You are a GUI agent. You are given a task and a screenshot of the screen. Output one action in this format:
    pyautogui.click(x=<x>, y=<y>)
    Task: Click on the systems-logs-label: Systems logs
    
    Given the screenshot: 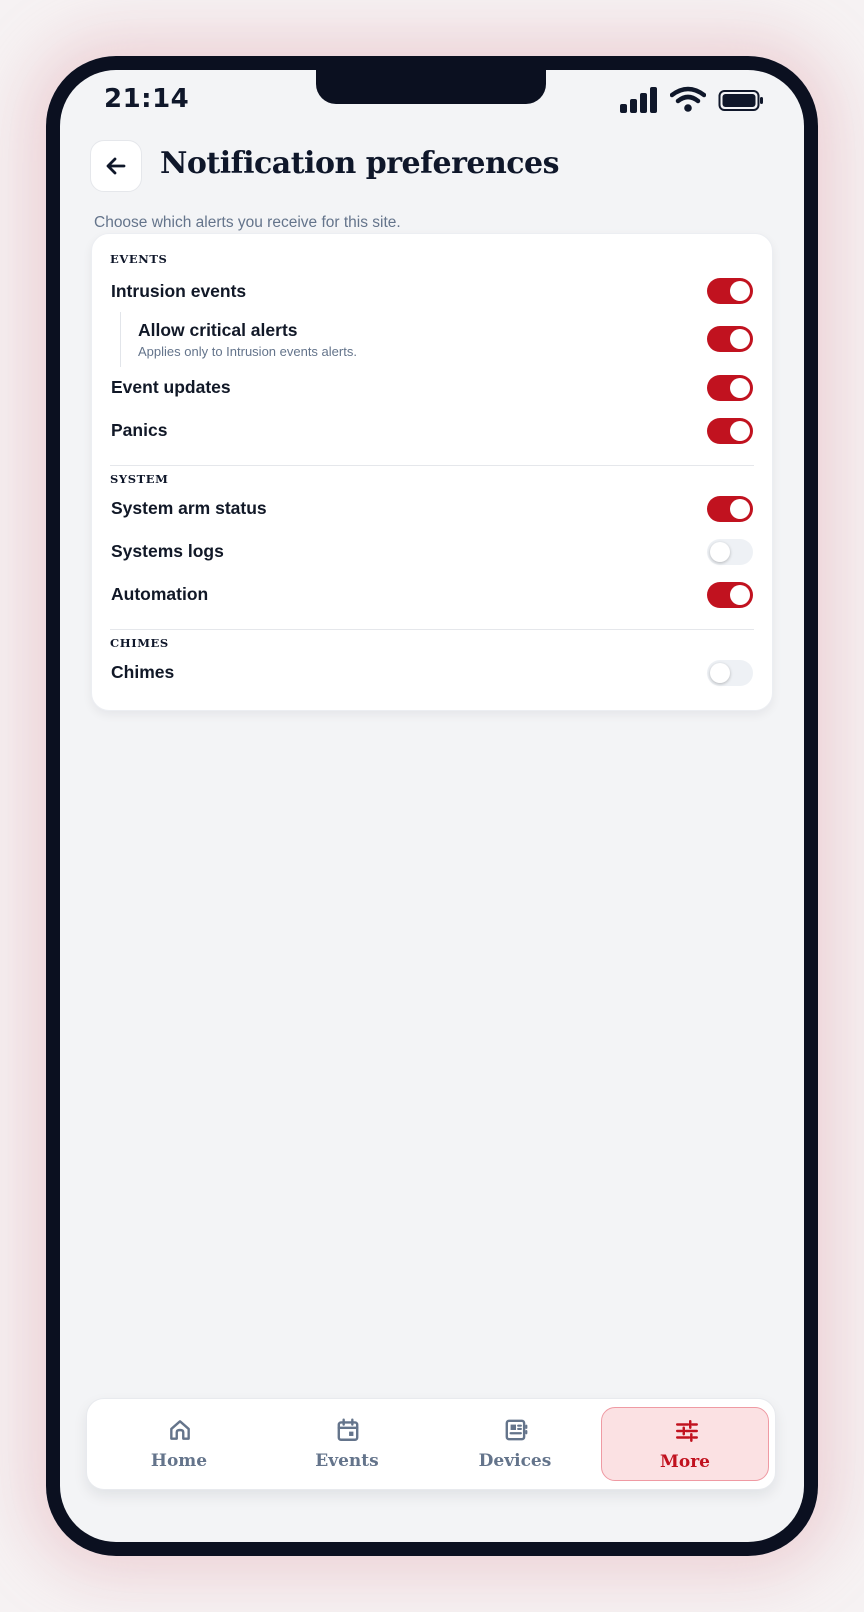 What is the action you would take?
    pyautogui.click(x=167, y=551)
    